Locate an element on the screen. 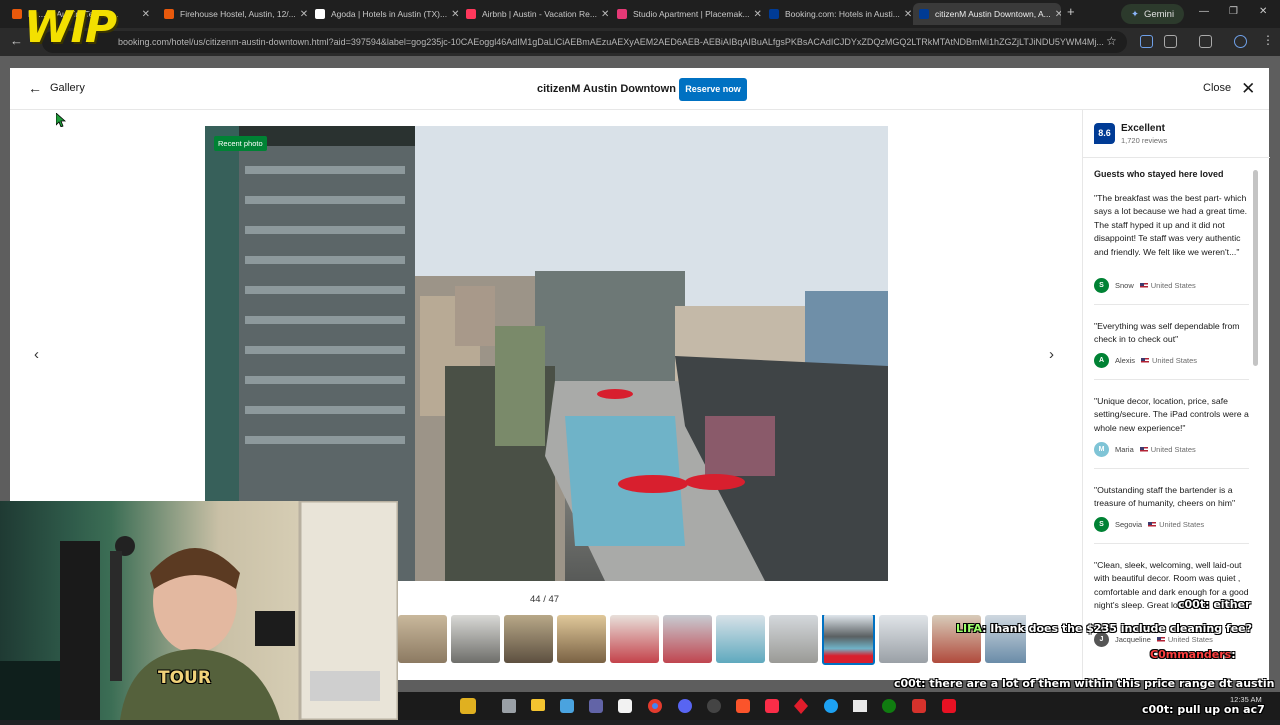 The image size is (1280, 725). recent-photo-badge: Recent photo is located at coordinates (240, 143).